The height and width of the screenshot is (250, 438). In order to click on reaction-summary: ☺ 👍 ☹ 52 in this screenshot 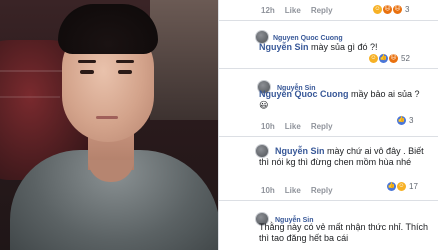, I will do `click(389, 58)`.